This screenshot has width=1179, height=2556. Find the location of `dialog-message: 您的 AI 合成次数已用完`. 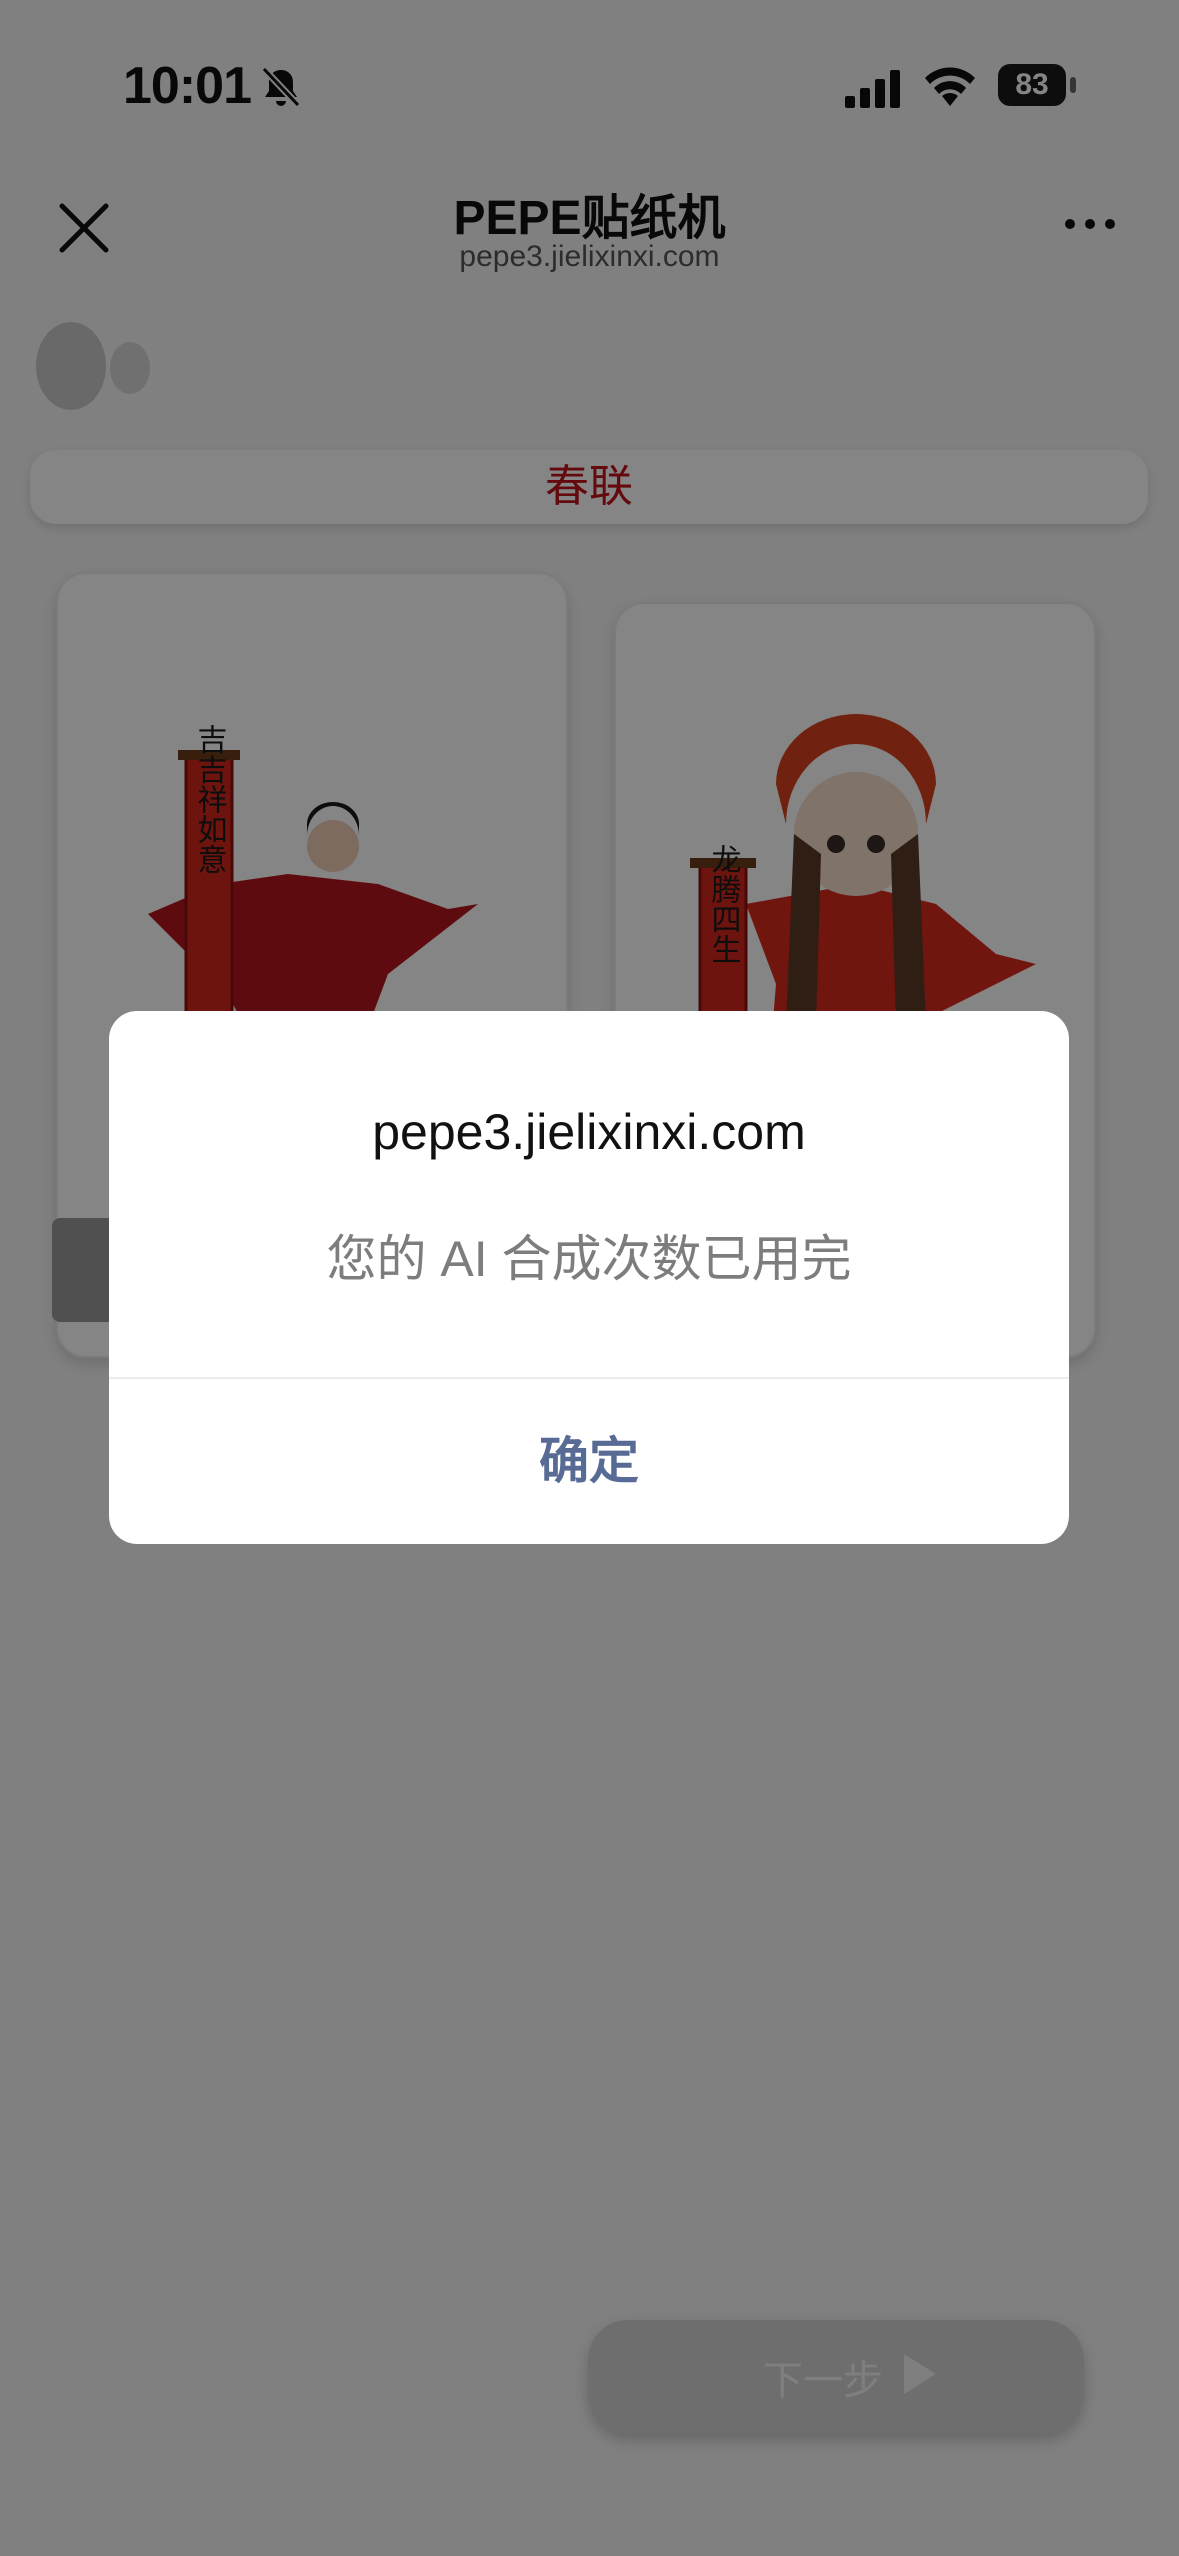

dialog-message: 您的 AI 合成次数已用完 is located at coordinates (589, 1259).